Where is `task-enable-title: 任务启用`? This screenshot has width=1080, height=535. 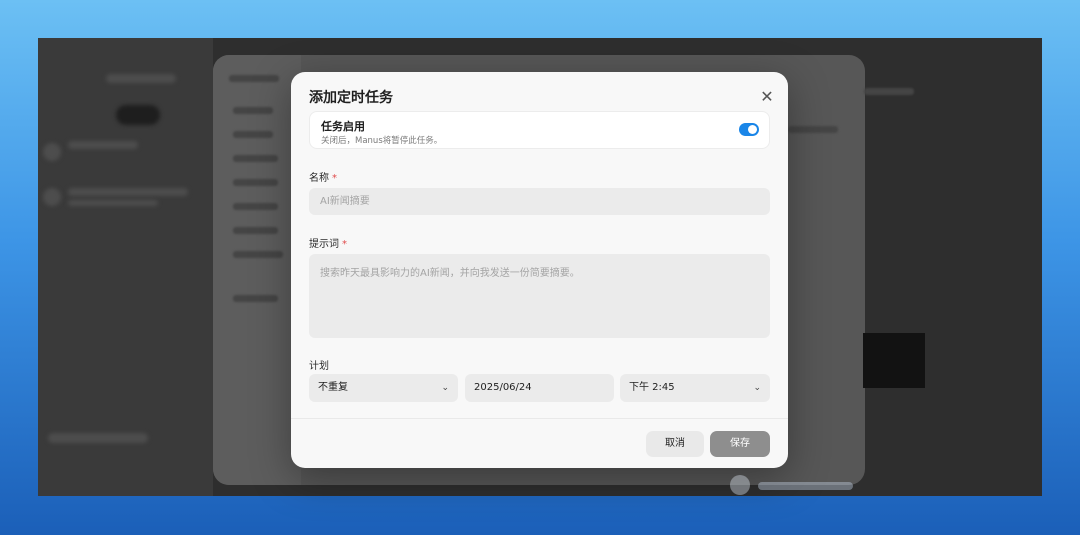
task-enable-title: 任务启用 is located at coordinates (343, 126).